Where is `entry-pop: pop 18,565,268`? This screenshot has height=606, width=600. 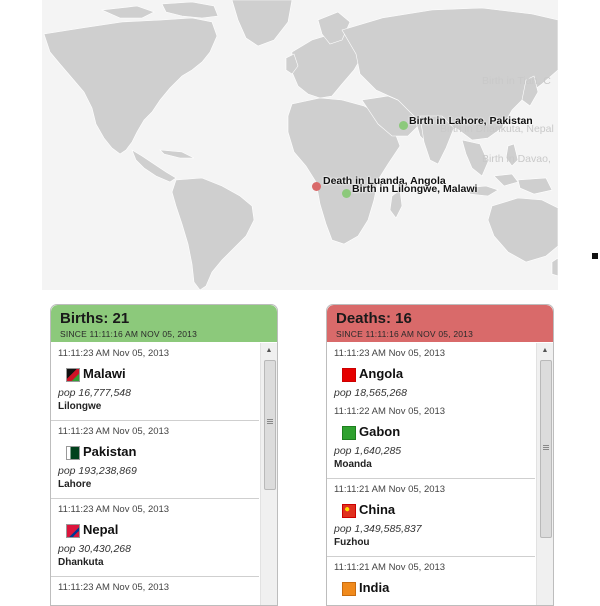 entry-pop: pop 18,565,268 is located at coordinates (370, 393).